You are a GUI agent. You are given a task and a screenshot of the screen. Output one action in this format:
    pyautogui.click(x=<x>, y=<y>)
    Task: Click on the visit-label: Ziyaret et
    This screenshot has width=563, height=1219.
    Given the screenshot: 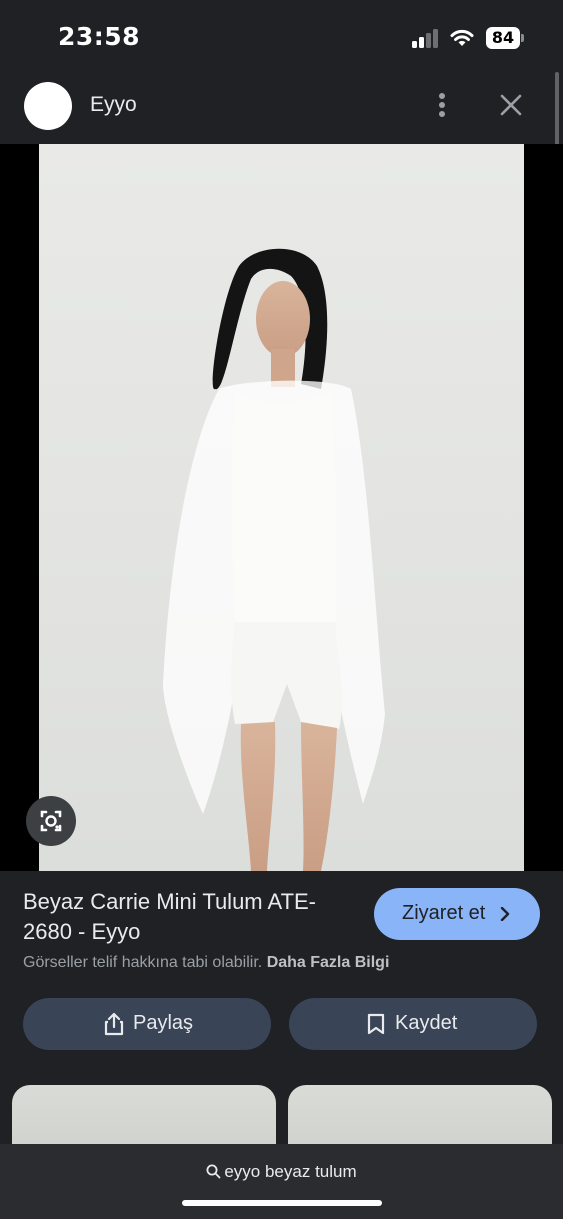 What is the action you would take?
    pyautogui.click(x=444, y=913)
    